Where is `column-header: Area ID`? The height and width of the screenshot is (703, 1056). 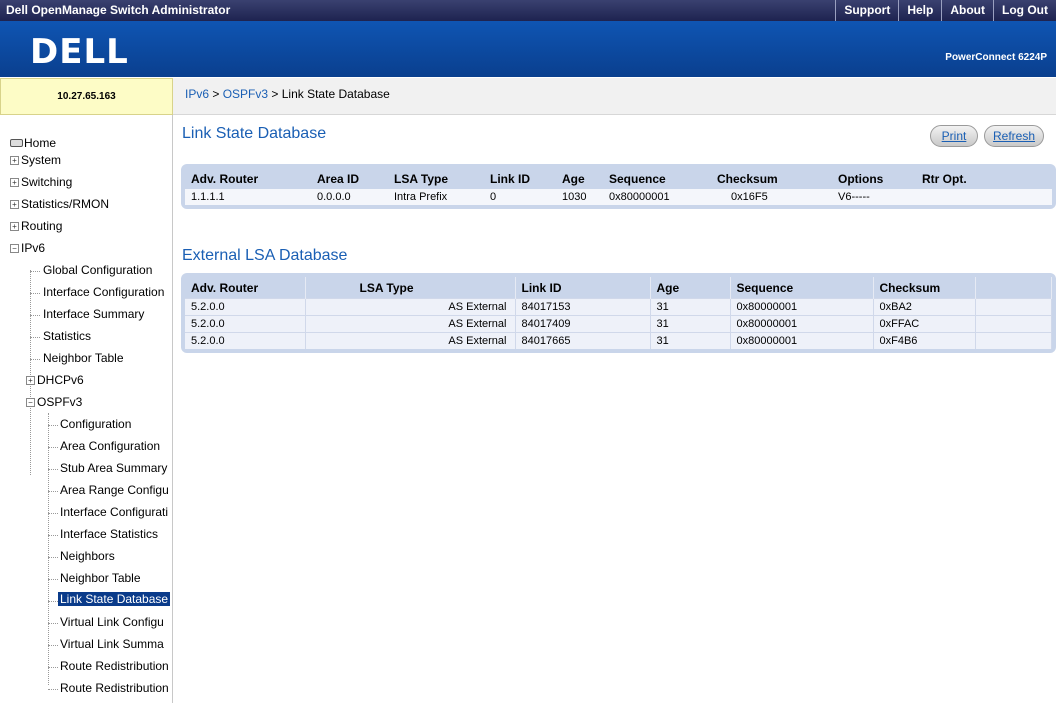
column-header: Area ID is located at coordinates (338, 179).